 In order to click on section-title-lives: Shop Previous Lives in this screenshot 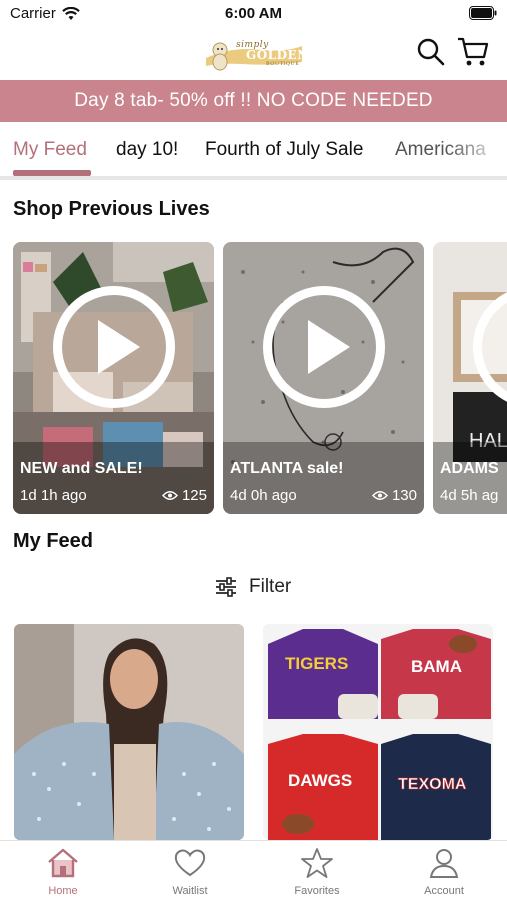, I will do `click(111, 209)`.